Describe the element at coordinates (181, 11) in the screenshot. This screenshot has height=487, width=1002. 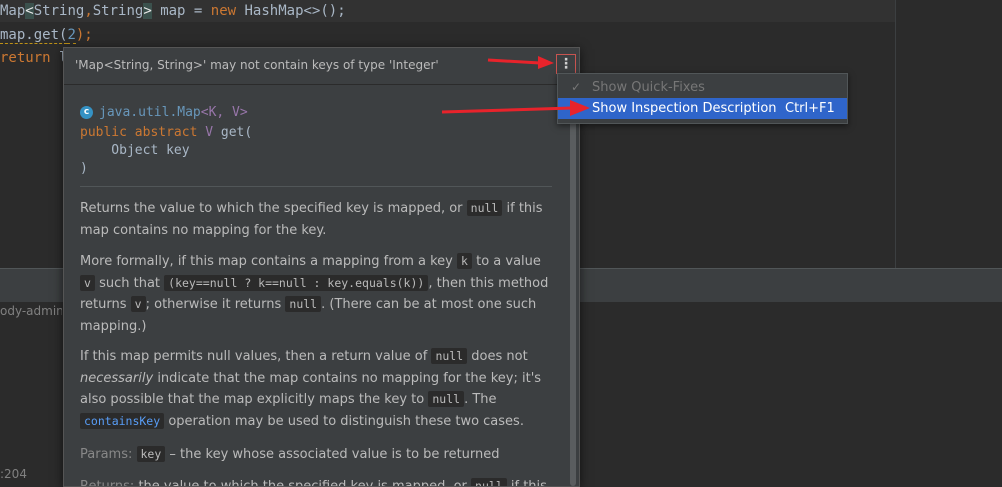
I see `code-token-text: map =` at that location.